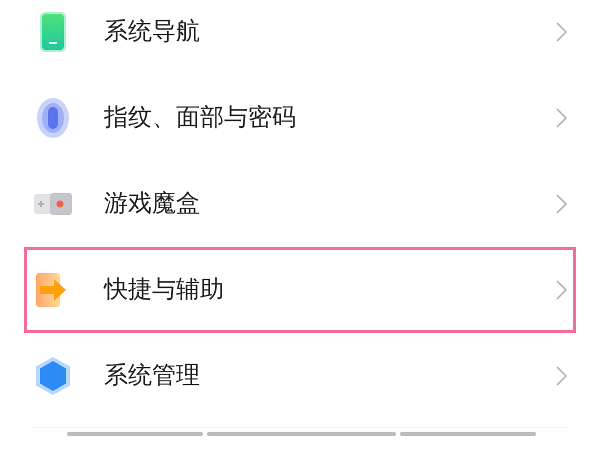 Image resolution: width=600 pixels, height=450 pixels. Describe the element at coordinates (53, 204) in the screenshot. I see `gamepad-icon` at that location.